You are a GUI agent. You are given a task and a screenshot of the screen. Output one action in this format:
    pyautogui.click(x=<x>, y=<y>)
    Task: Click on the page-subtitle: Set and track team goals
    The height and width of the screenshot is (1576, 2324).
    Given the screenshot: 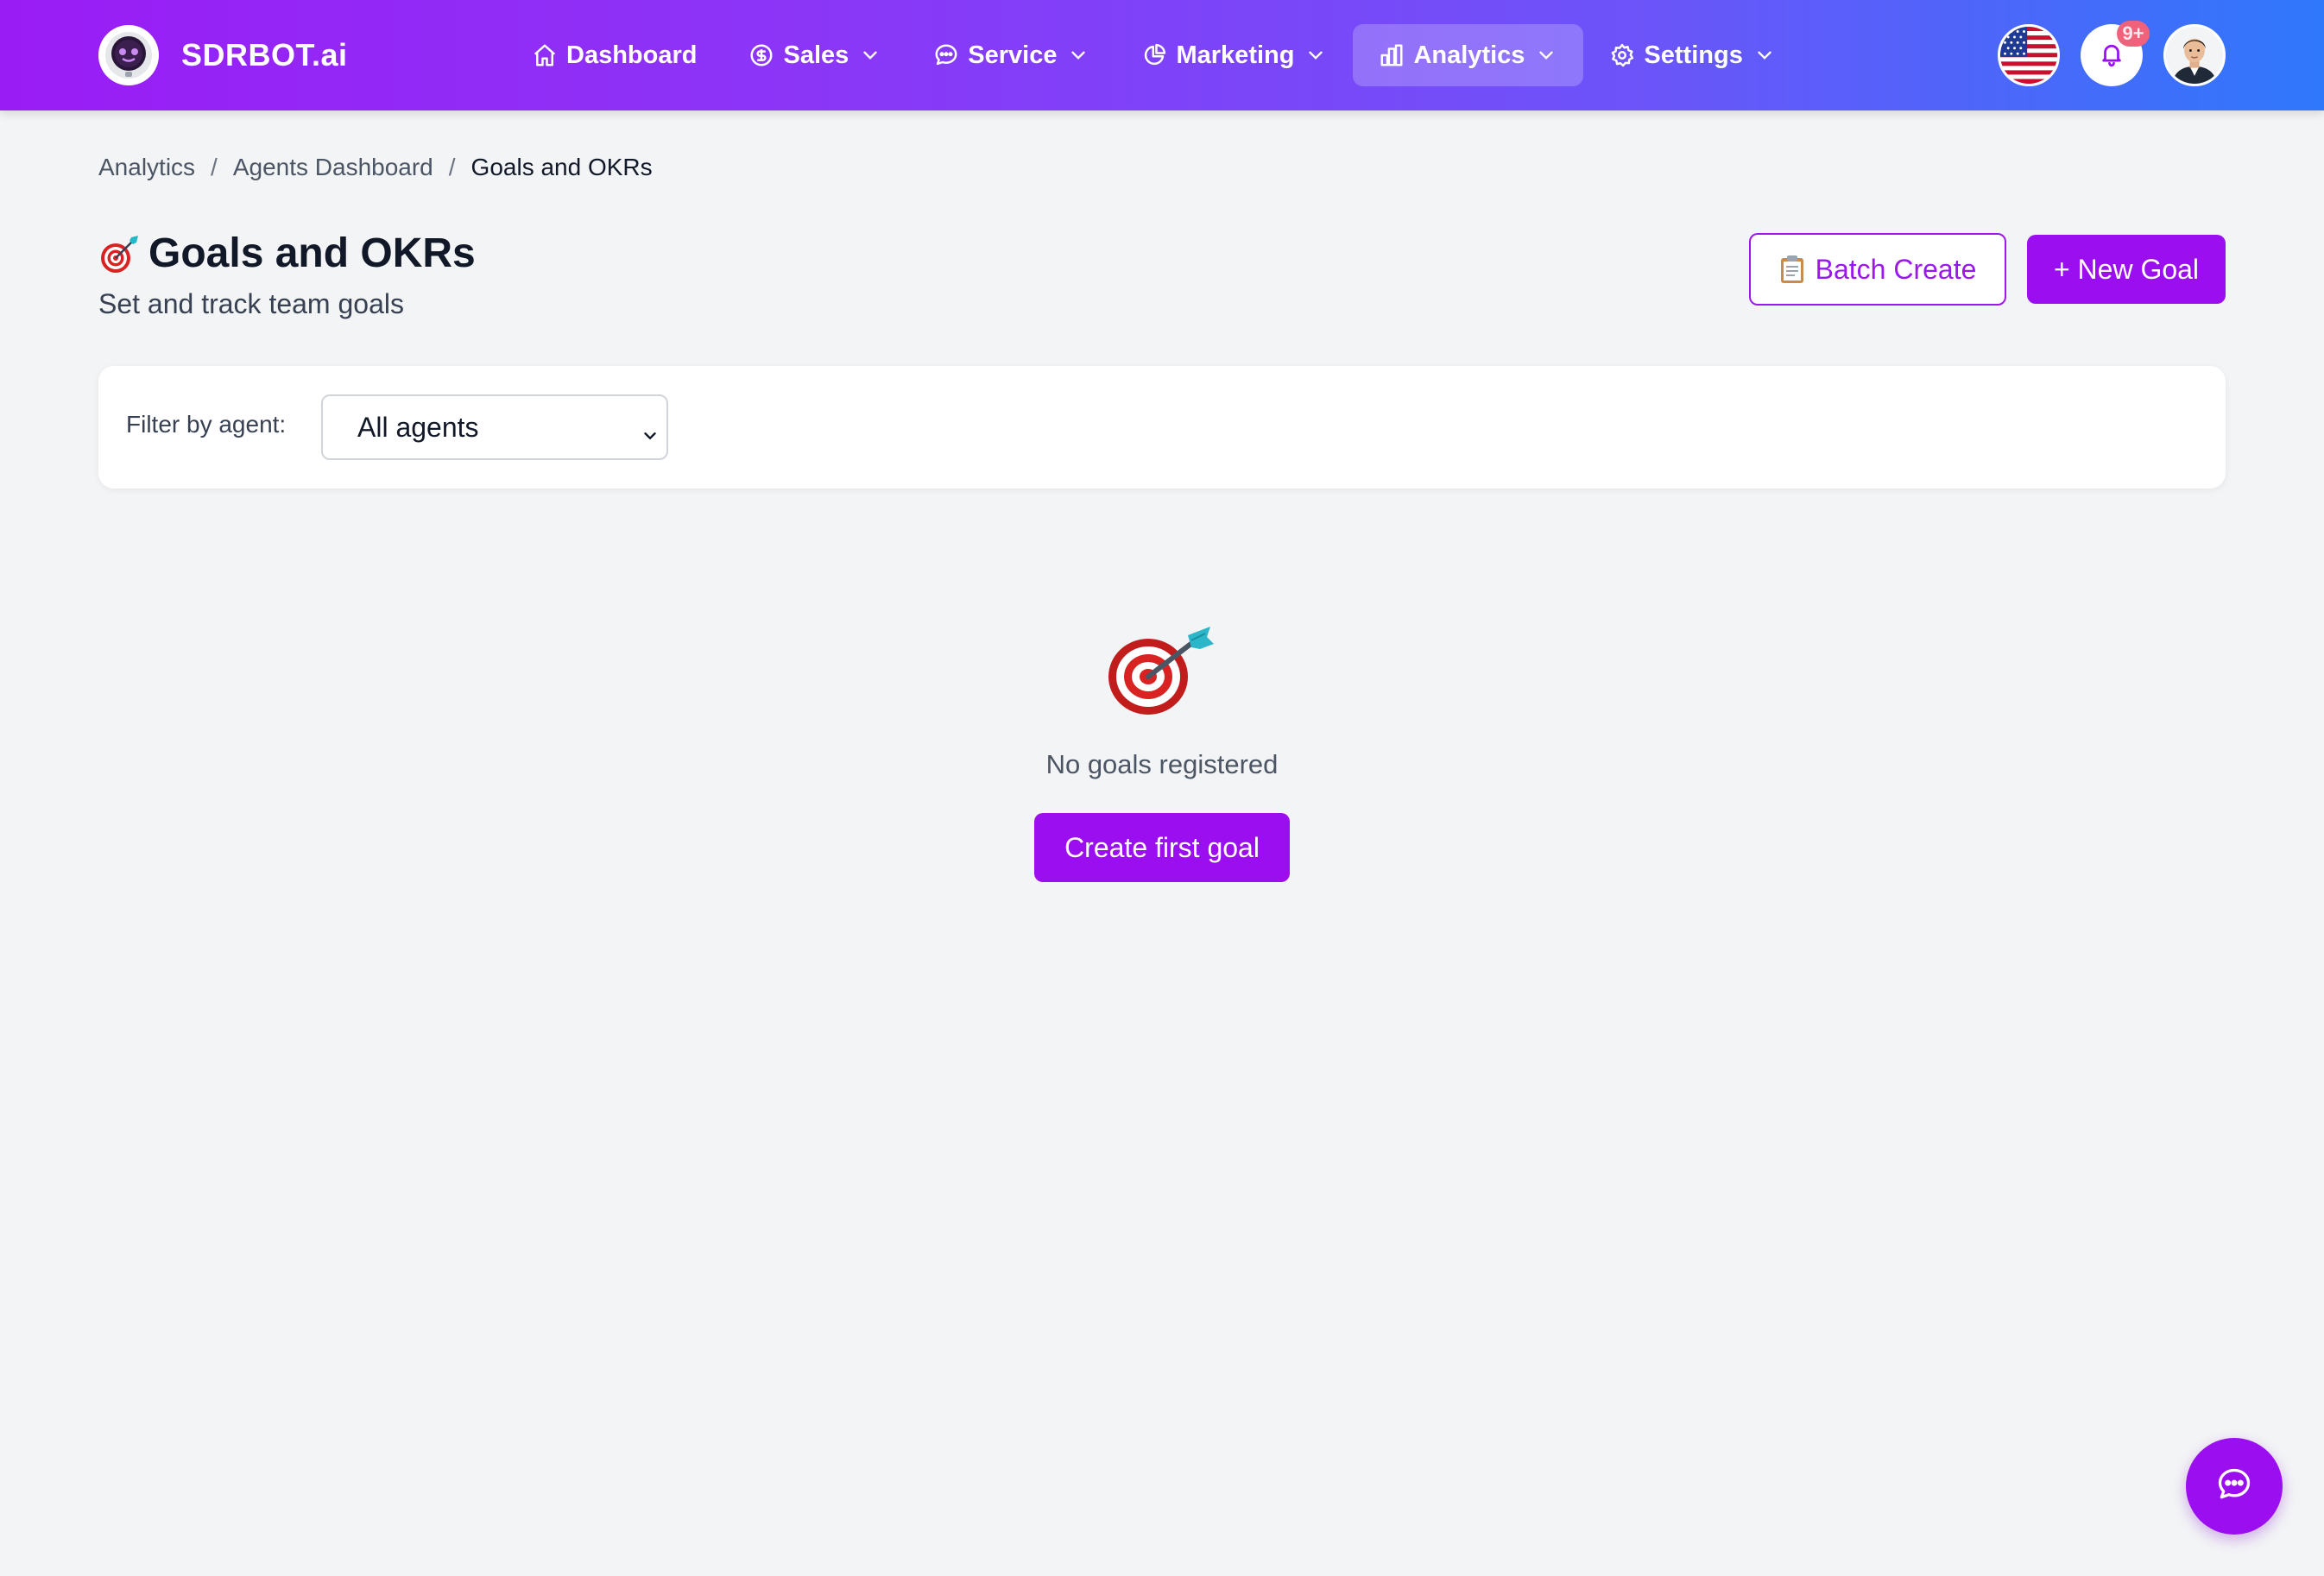 What is the action you would take?
    pyautogui.click(x=251, y=303)
    